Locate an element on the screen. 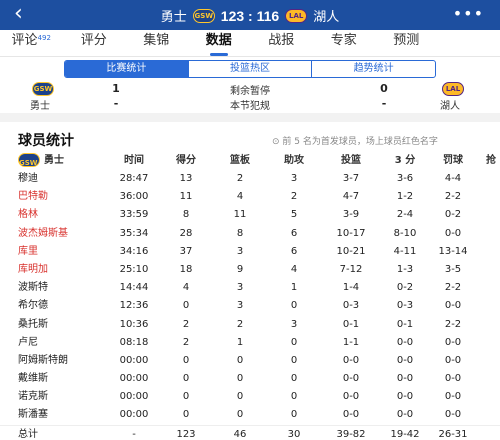 The width and height of the screenshot is (500, 440). table-row: 波斯特 14:44 4 3 1 1-4 0-2 2-2 is located at coordinates (250, 288).